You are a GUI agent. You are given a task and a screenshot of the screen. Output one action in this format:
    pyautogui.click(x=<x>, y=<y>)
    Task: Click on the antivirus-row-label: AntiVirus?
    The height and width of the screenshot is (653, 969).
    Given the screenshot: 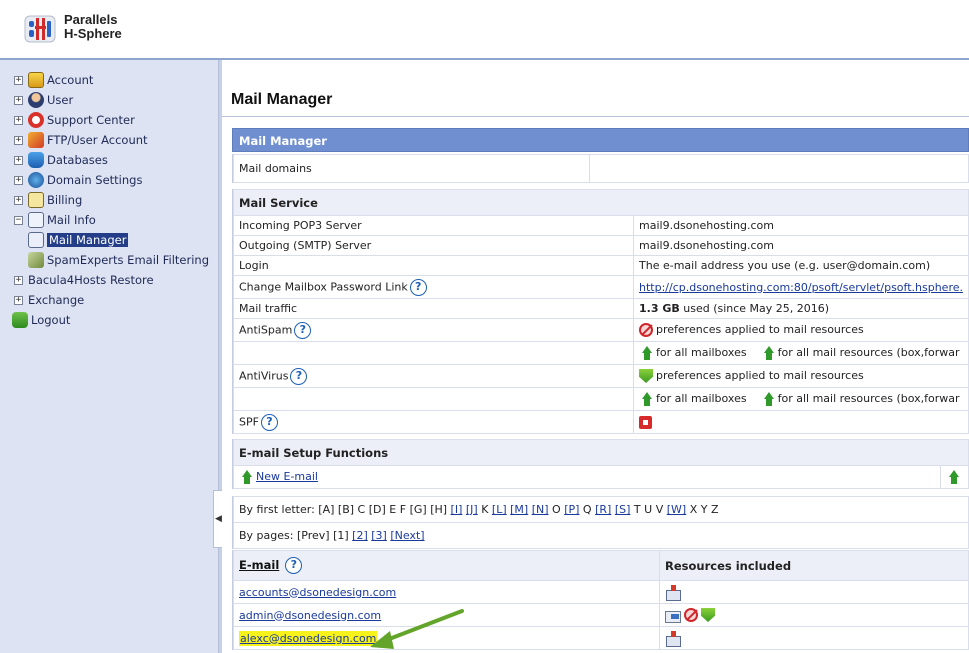 What is the action you would take?
    pyautogui.click(x=433, y=376)
    